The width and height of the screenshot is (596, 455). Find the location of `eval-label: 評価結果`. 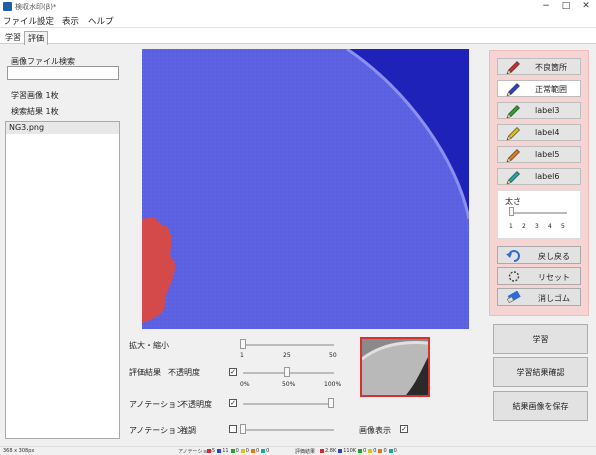

eval-label: 評価結果 is located at coordinates (145, 372).